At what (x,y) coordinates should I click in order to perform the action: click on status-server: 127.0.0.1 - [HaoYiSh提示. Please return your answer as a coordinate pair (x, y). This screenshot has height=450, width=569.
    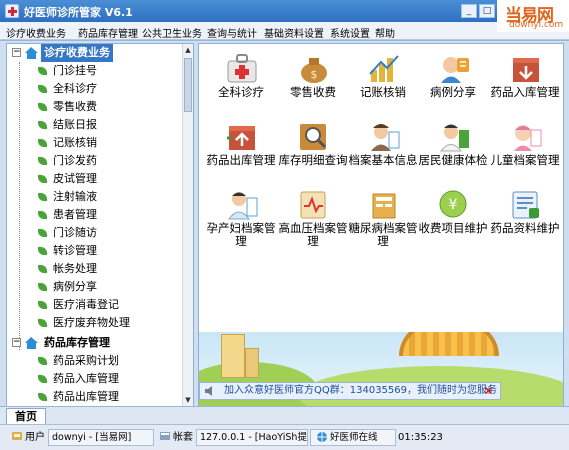
    Looking at the image, I should click on (252, 437).